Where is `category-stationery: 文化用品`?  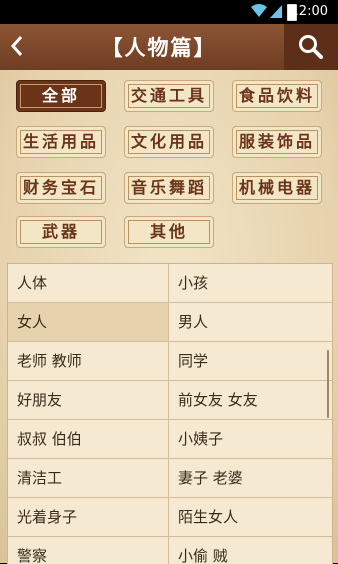
category-stationery: 文化用品 is located at coordinates (169, 142).